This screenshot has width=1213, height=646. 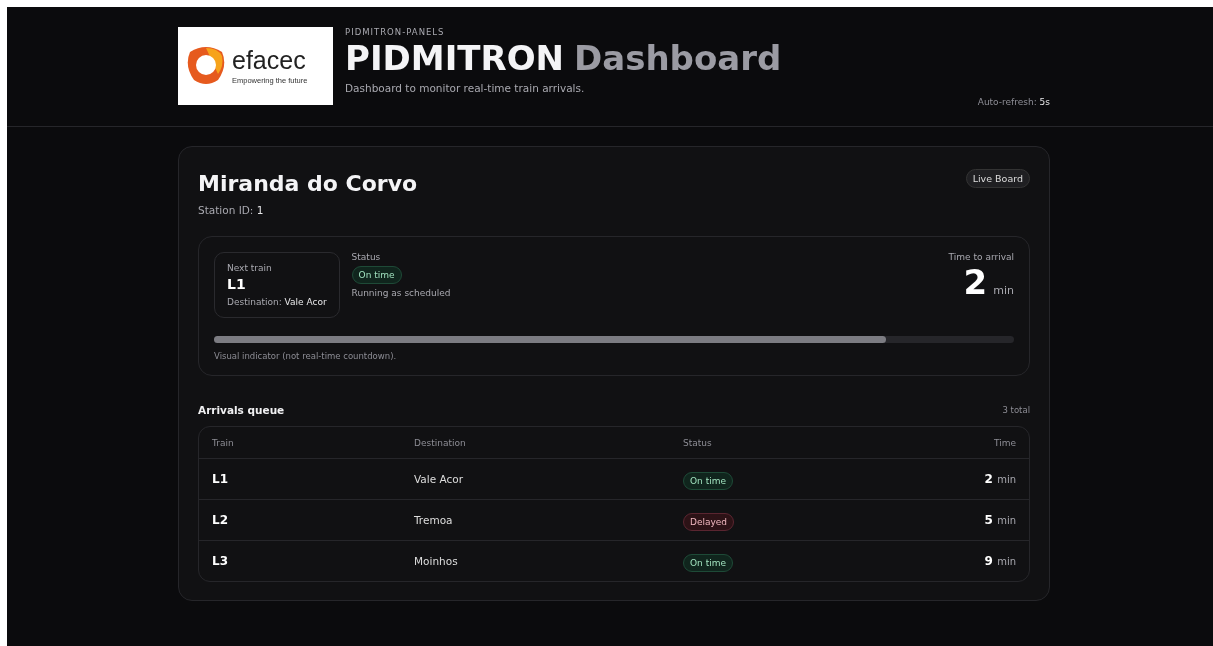 What do you see at coordinates (997, 178) in the screenshot?
I see `live-board-badge: Live Board` at bounding box center [997, 178].